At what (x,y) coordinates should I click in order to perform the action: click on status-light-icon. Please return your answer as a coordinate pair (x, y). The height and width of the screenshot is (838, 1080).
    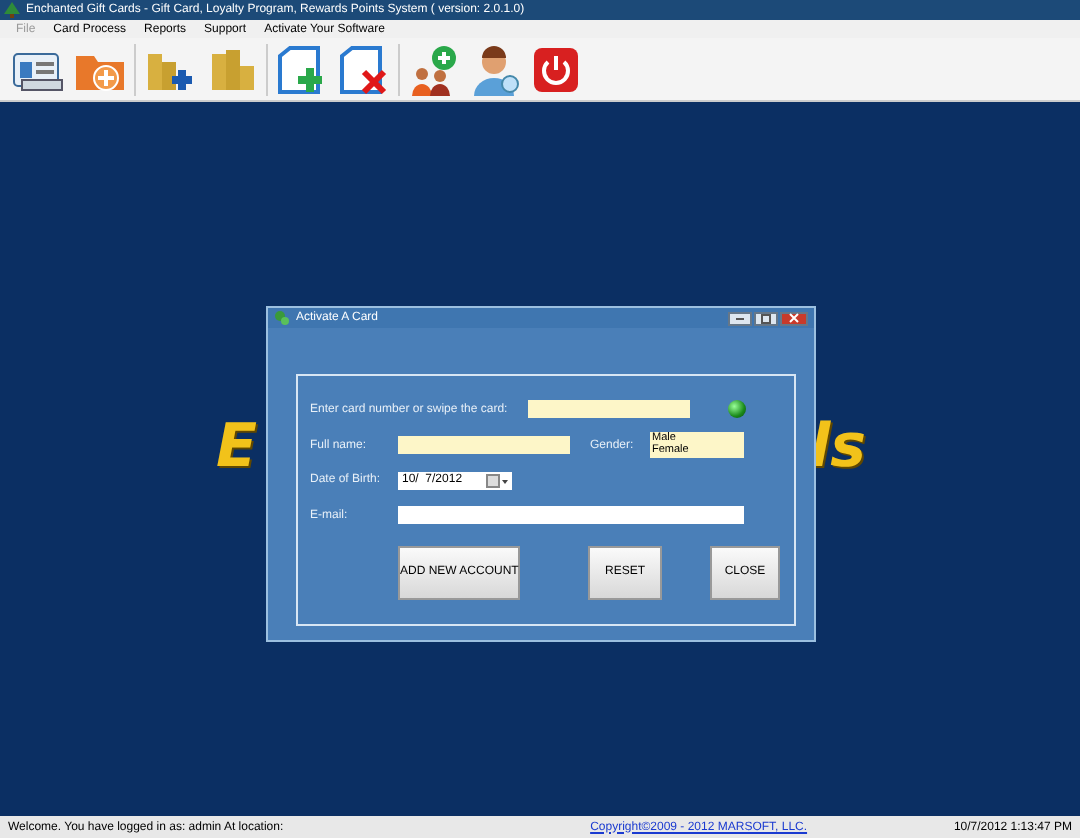
    Looking at the image, I should click on (736, 409).